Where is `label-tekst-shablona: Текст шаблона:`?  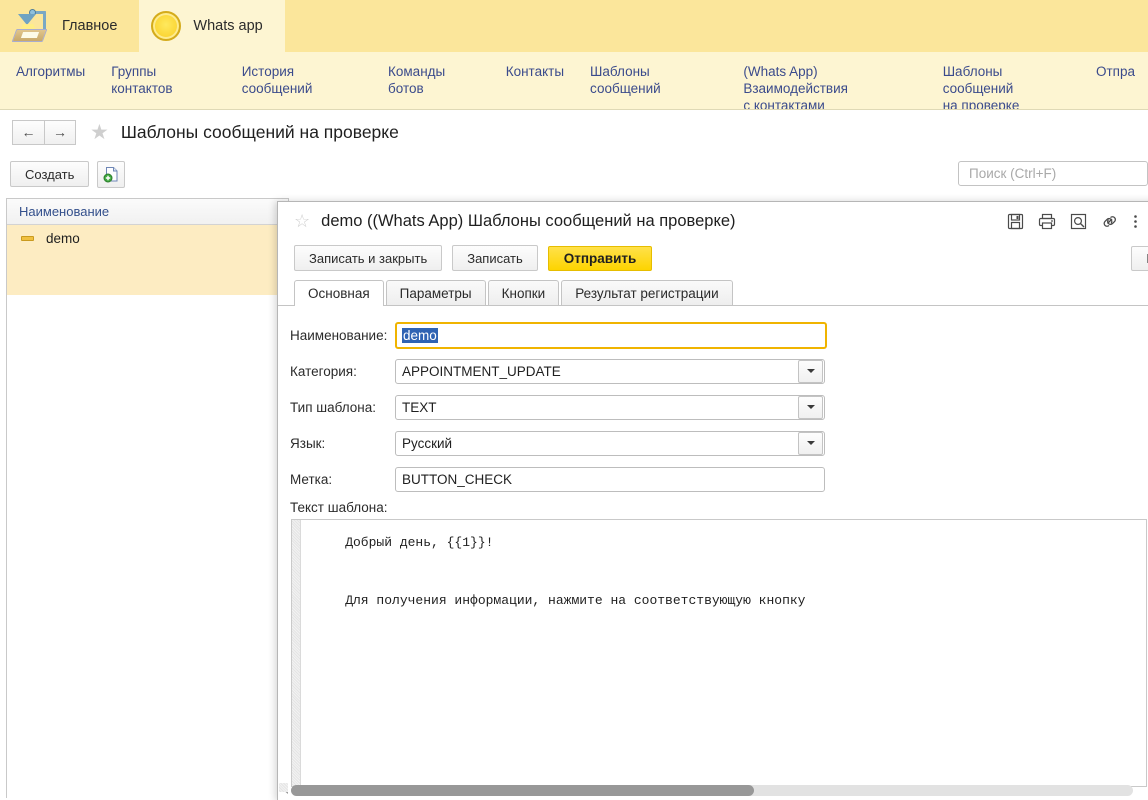
label-tekst-shablona: Текст шаблона: is located at coordinates (339, 507).